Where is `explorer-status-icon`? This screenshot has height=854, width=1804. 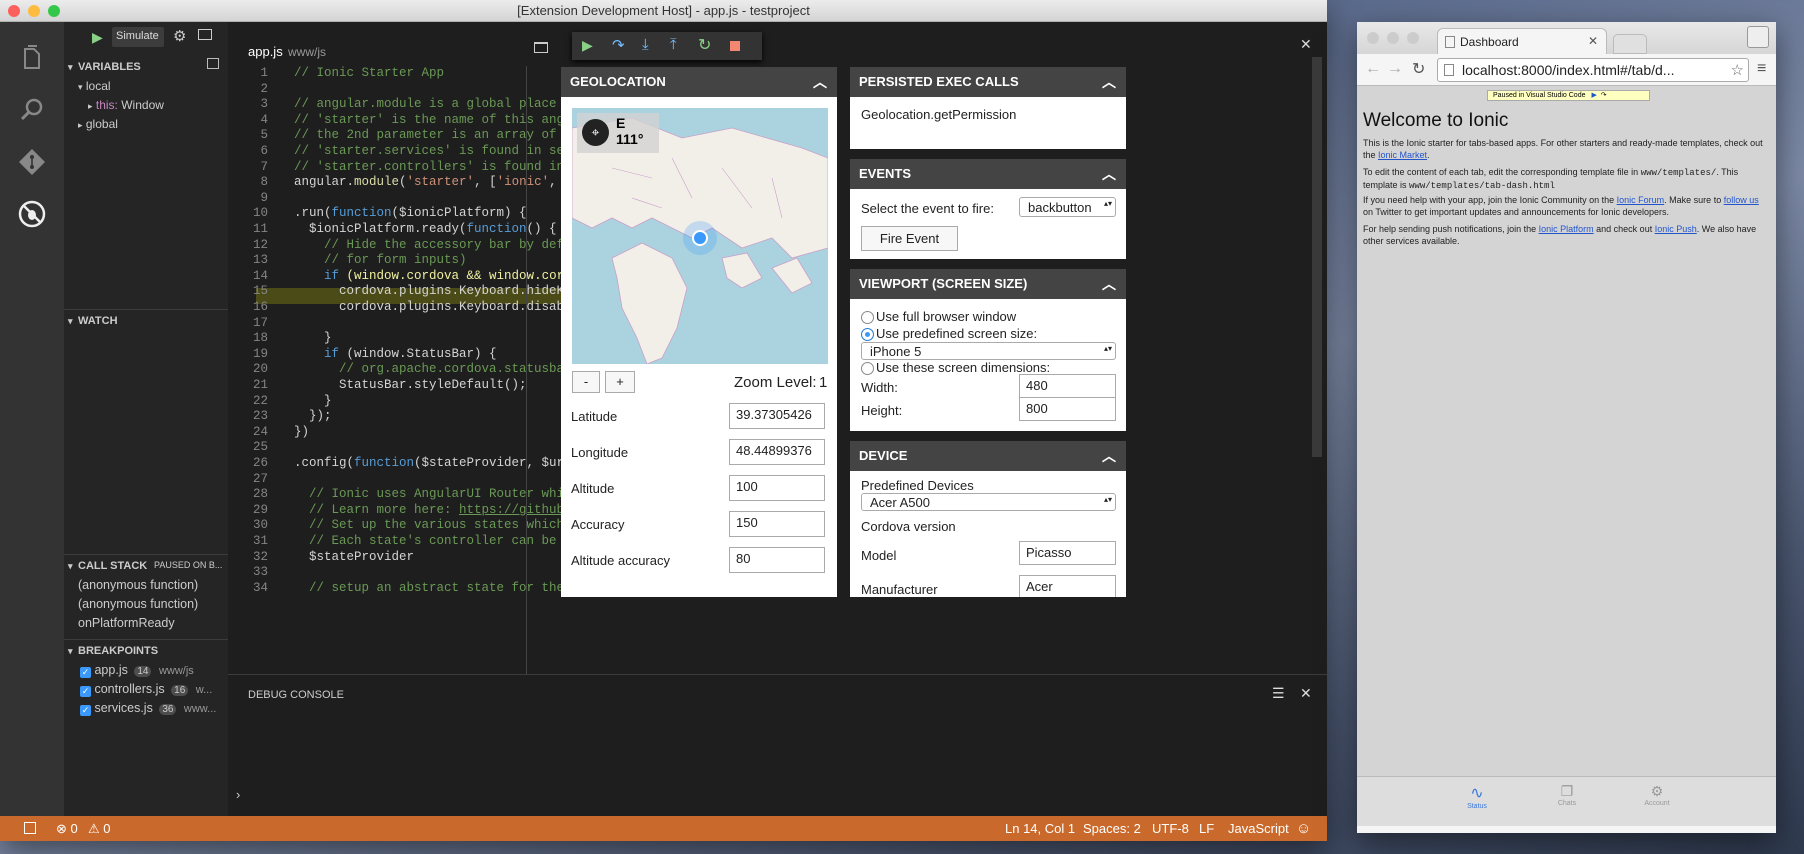
explorer-status-icon is located at coordinates (30, 828).